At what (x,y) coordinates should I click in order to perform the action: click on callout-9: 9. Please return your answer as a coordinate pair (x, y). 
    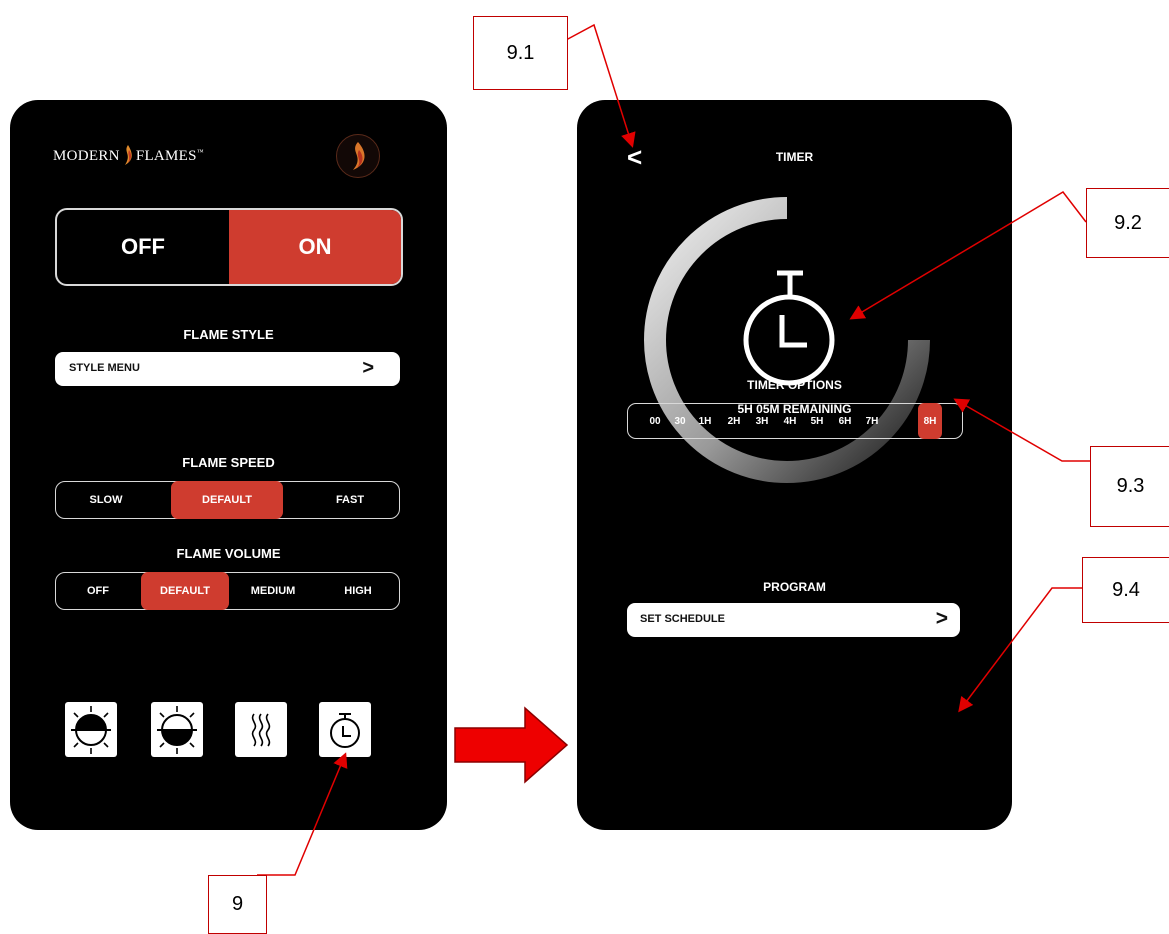
    Looking at the image, I should click on (237, 904).